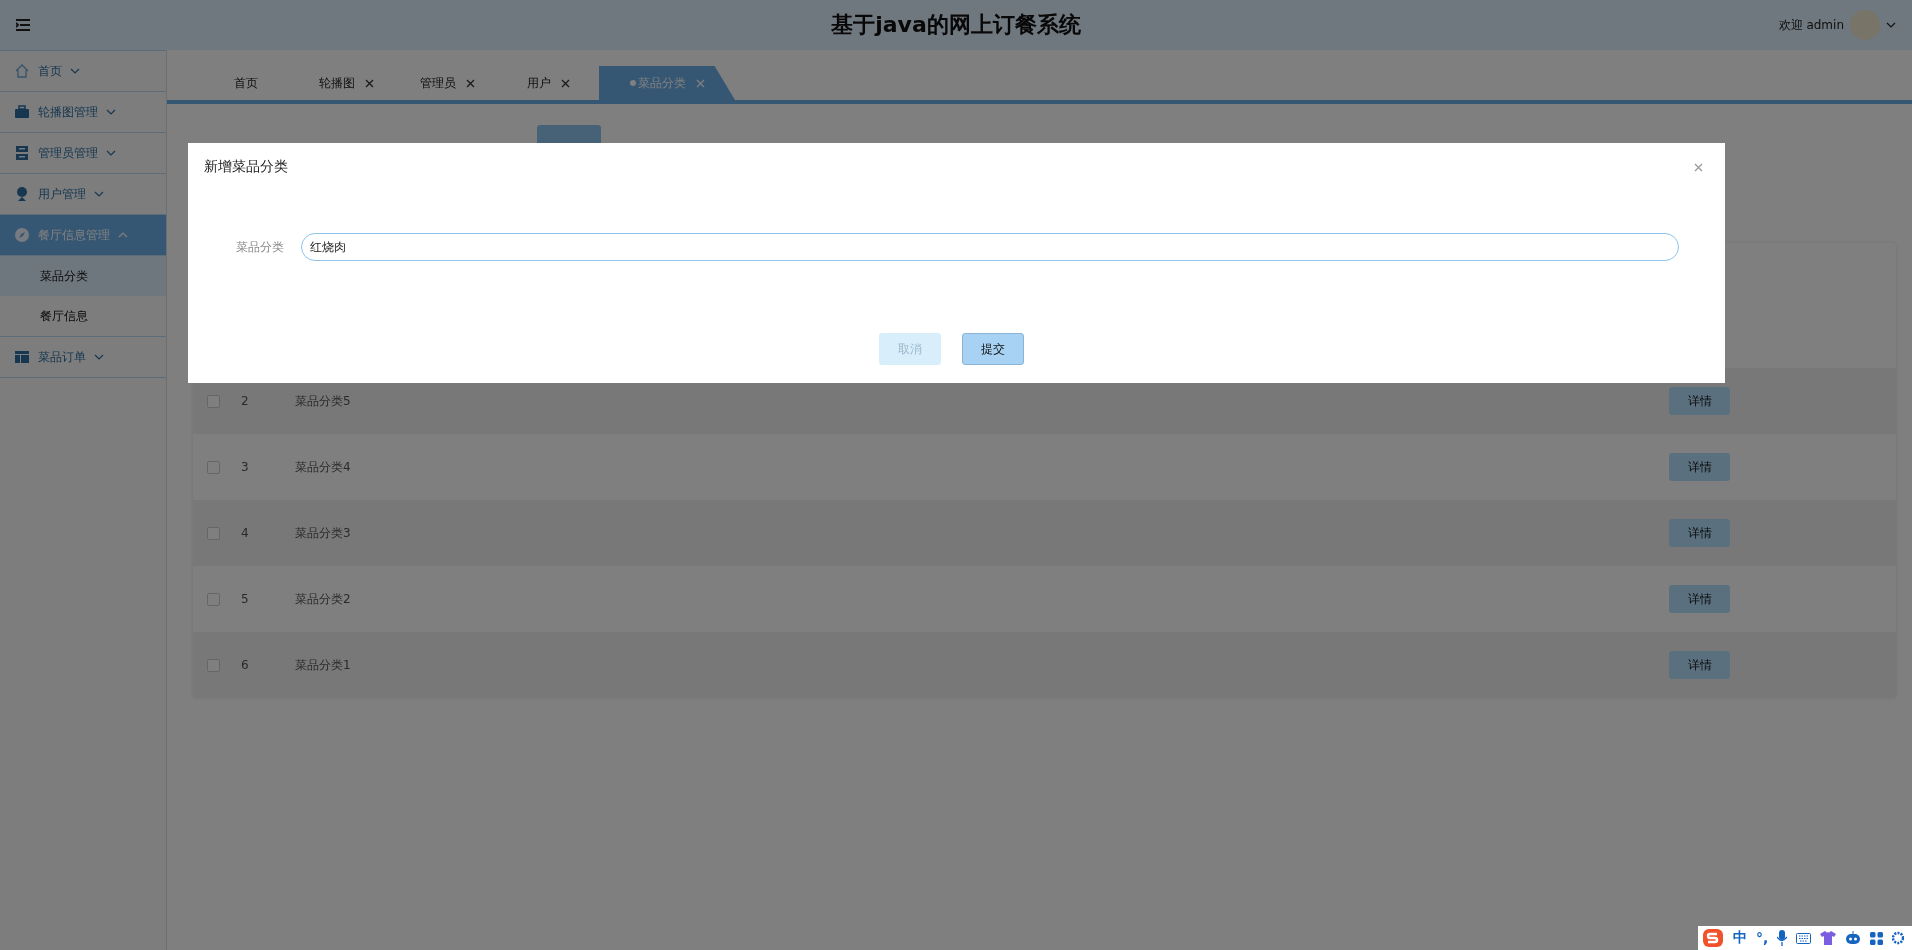 Image resolution: width=1912 pixels, height=950 pixels. What do you see at coordinates (447, 83) in the screenshot?
I see `tab: 管理员` at bounding box center [447, 83].